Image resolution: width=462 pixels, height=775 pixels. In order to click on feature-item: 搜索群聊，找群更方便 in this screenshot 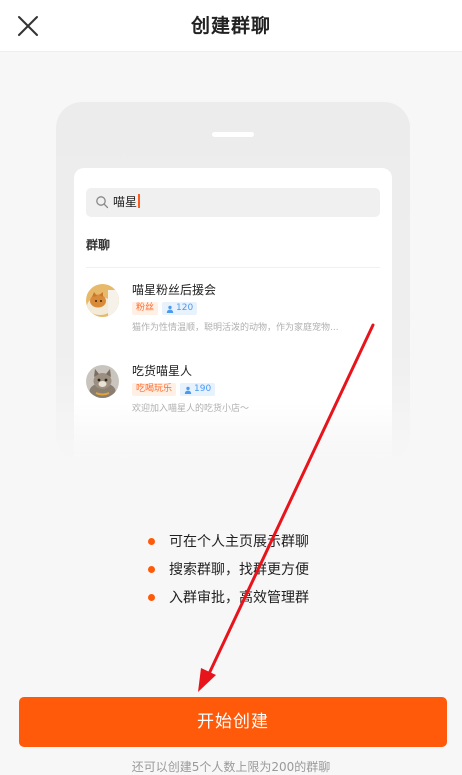, I will do `click(228, 570)`.